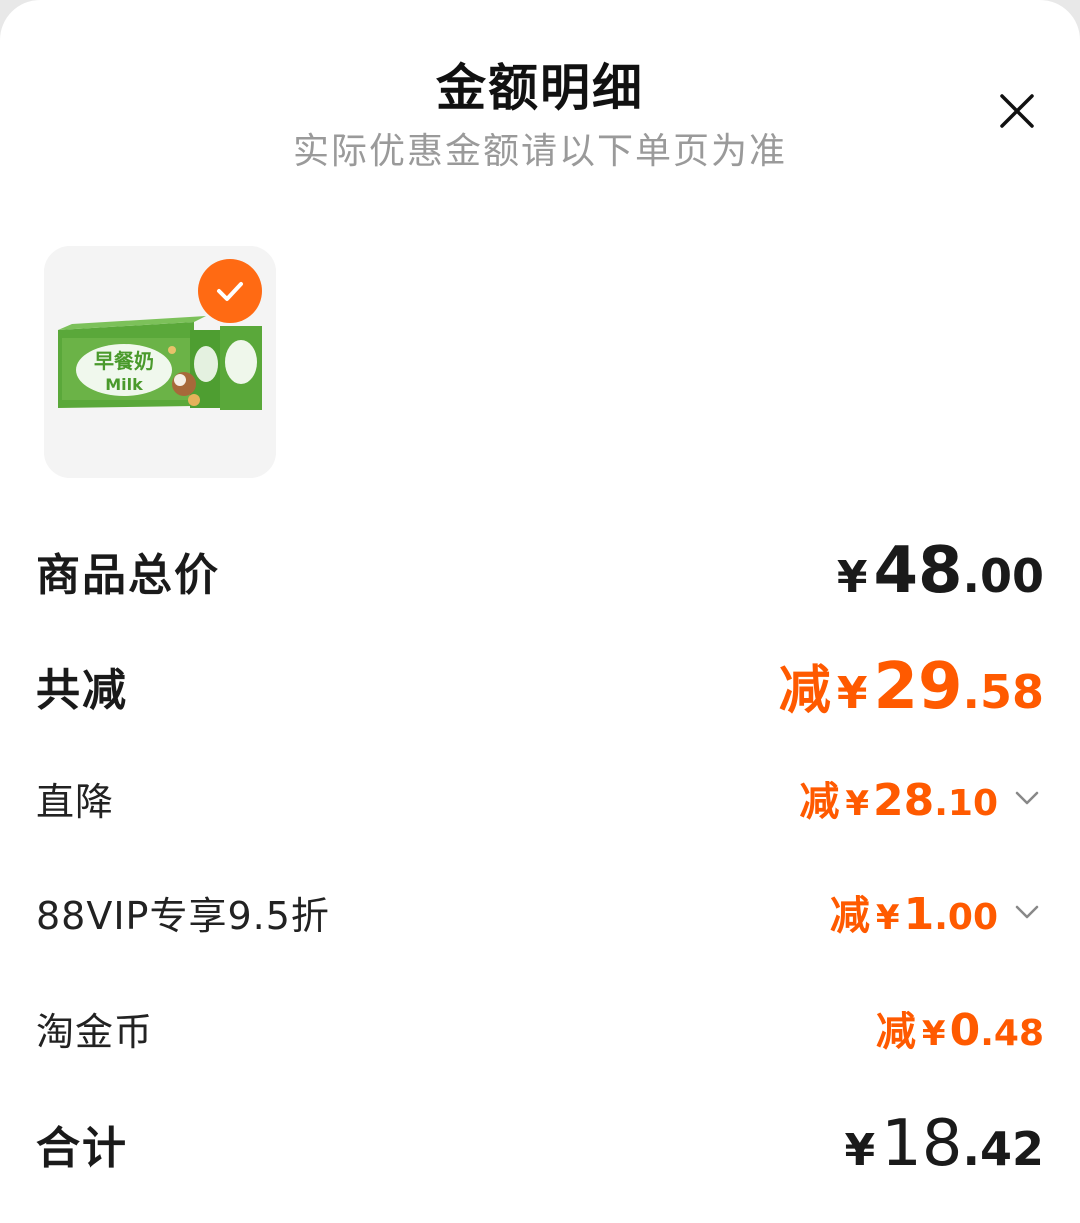 Image resolution: width=1080 pixels, height=1223 pixels. Describe the element at coordinates (230, 291) in the screenshot. I see `selected-check-icon` at that location.